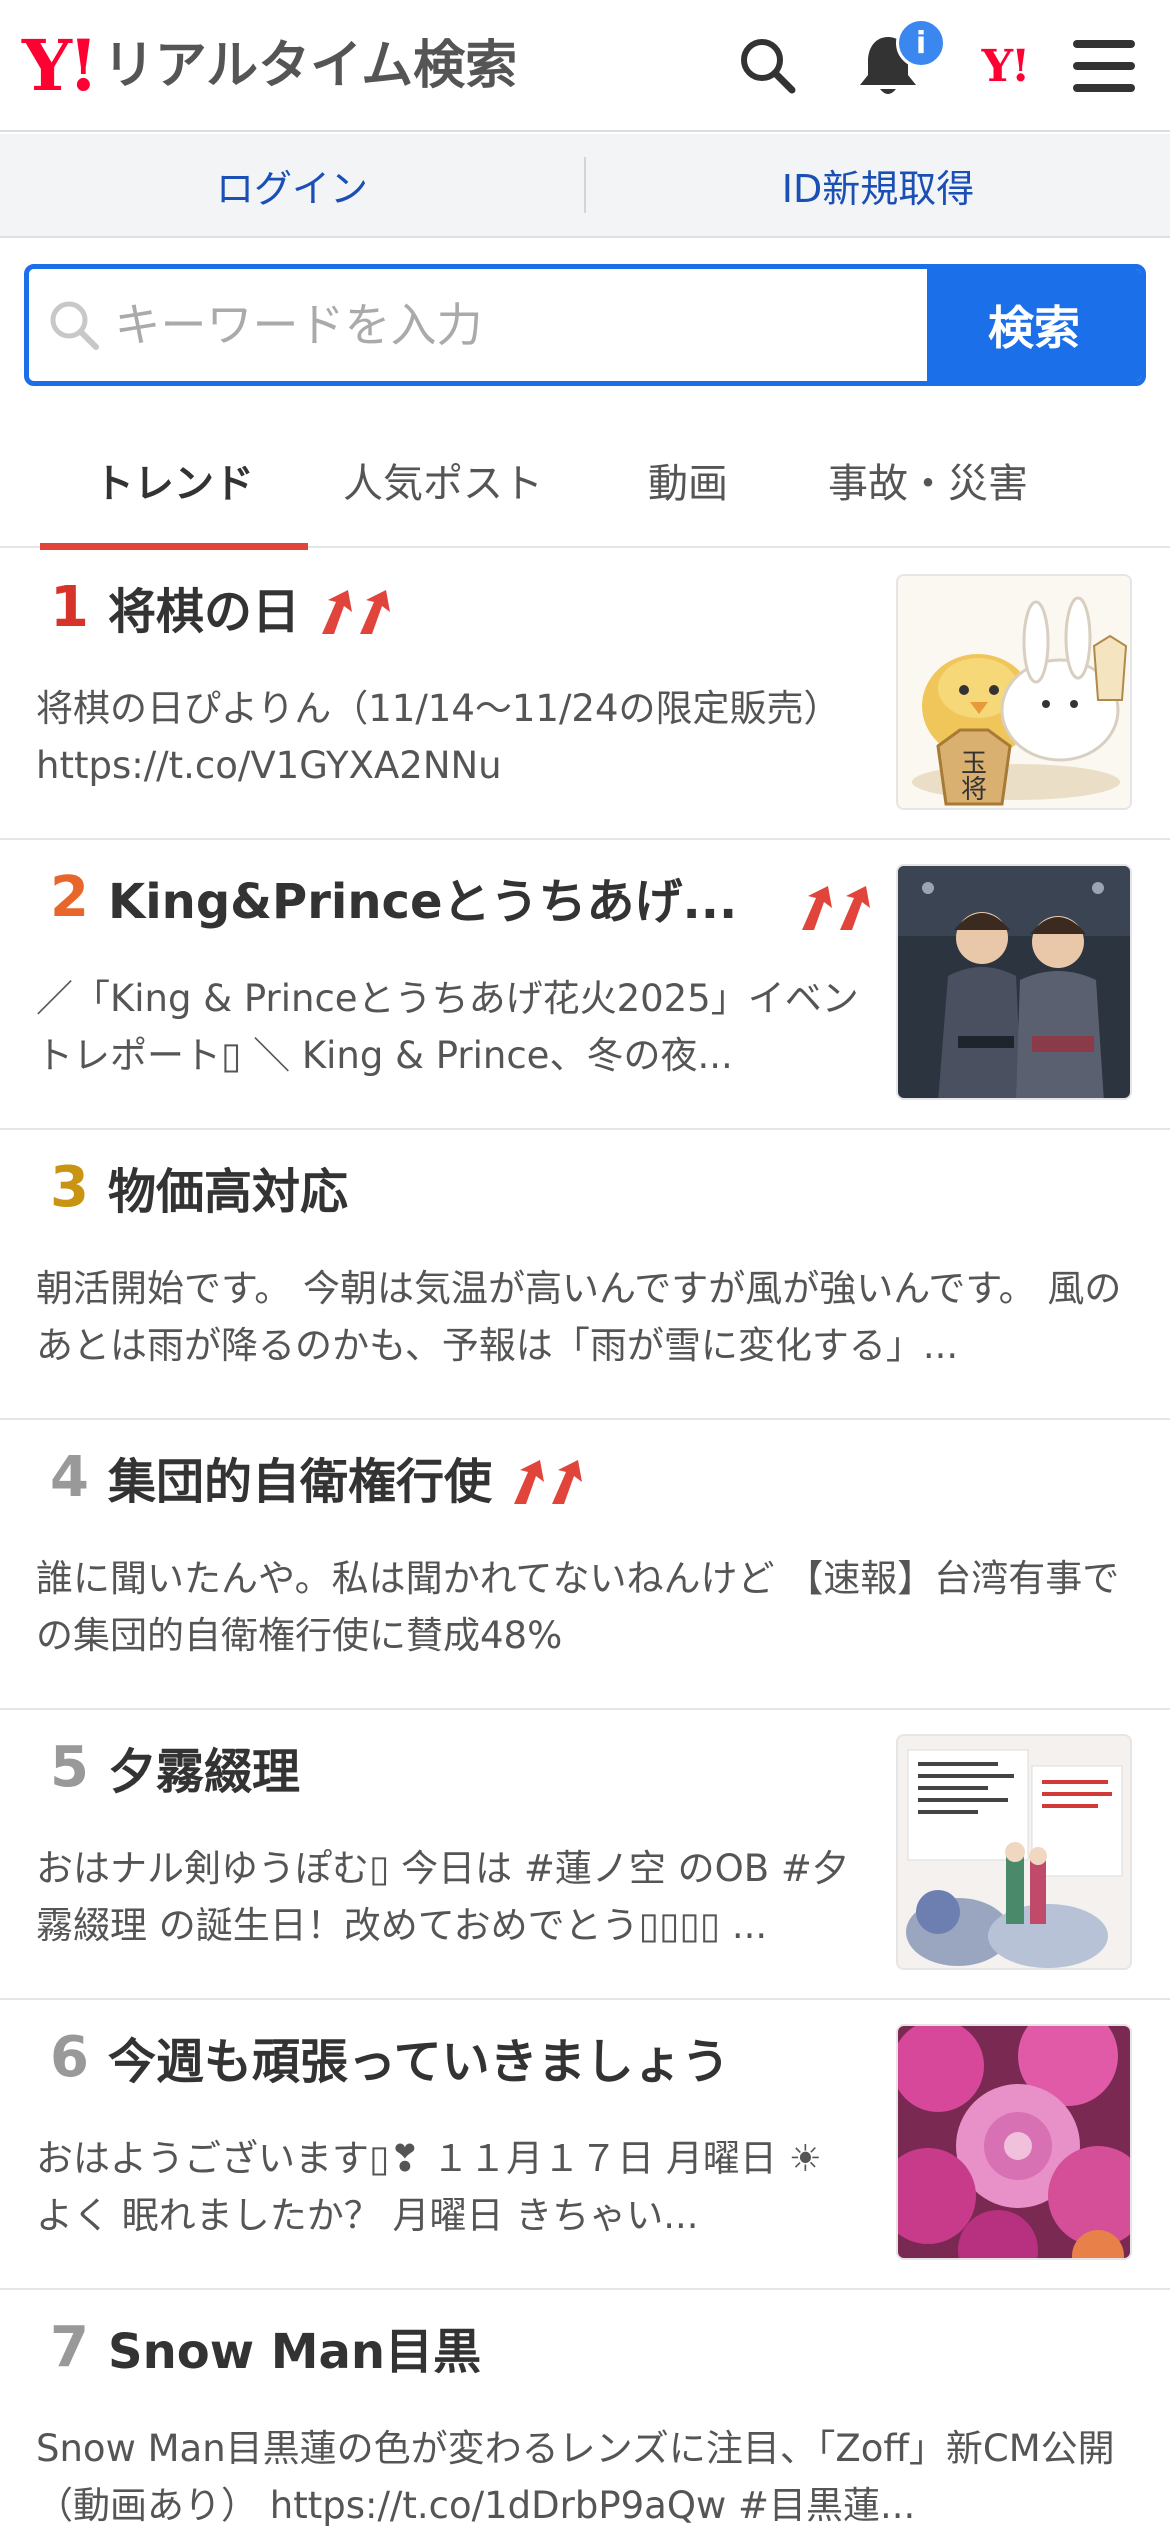  Describe the element at coordinates (60, 65) in the screenshot. I see `yahoo-logo-mark: Y!` at that location.